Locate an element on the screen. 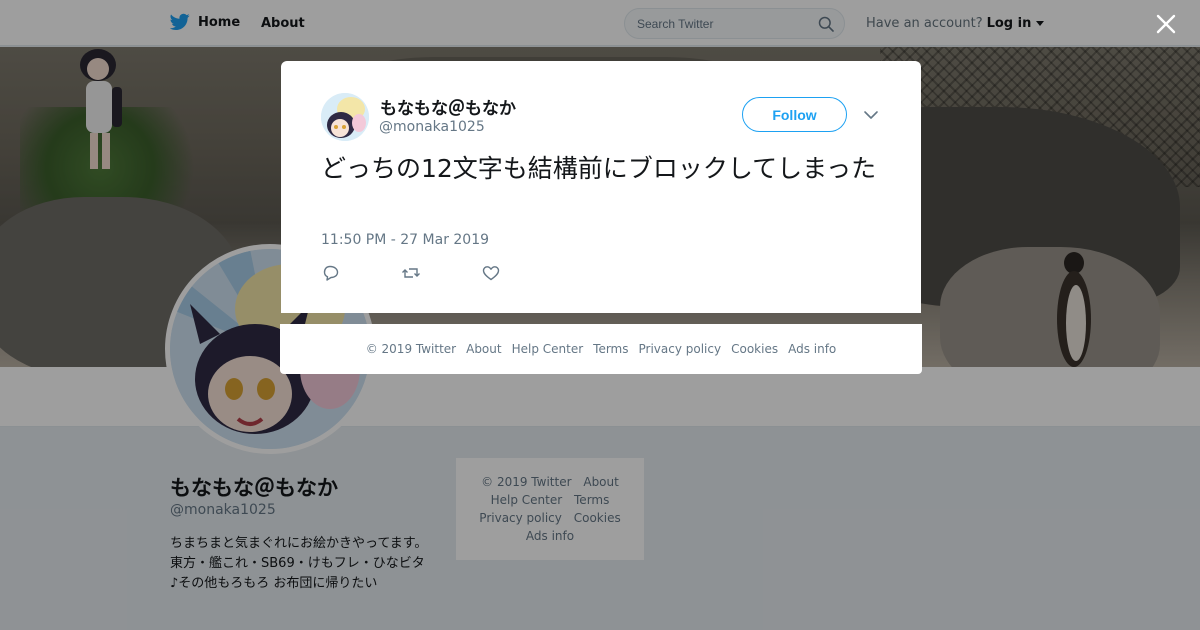  footer-cookies-link: Cookies is located at coordinates (754, 349).